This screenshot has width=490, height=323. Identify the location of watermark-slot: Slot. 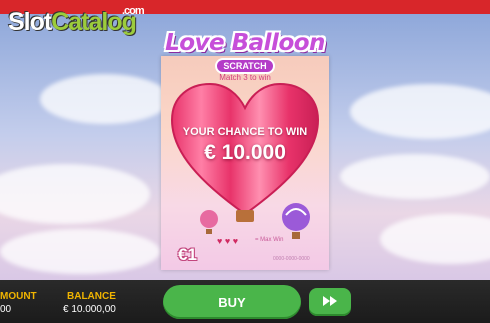
(30, 22).